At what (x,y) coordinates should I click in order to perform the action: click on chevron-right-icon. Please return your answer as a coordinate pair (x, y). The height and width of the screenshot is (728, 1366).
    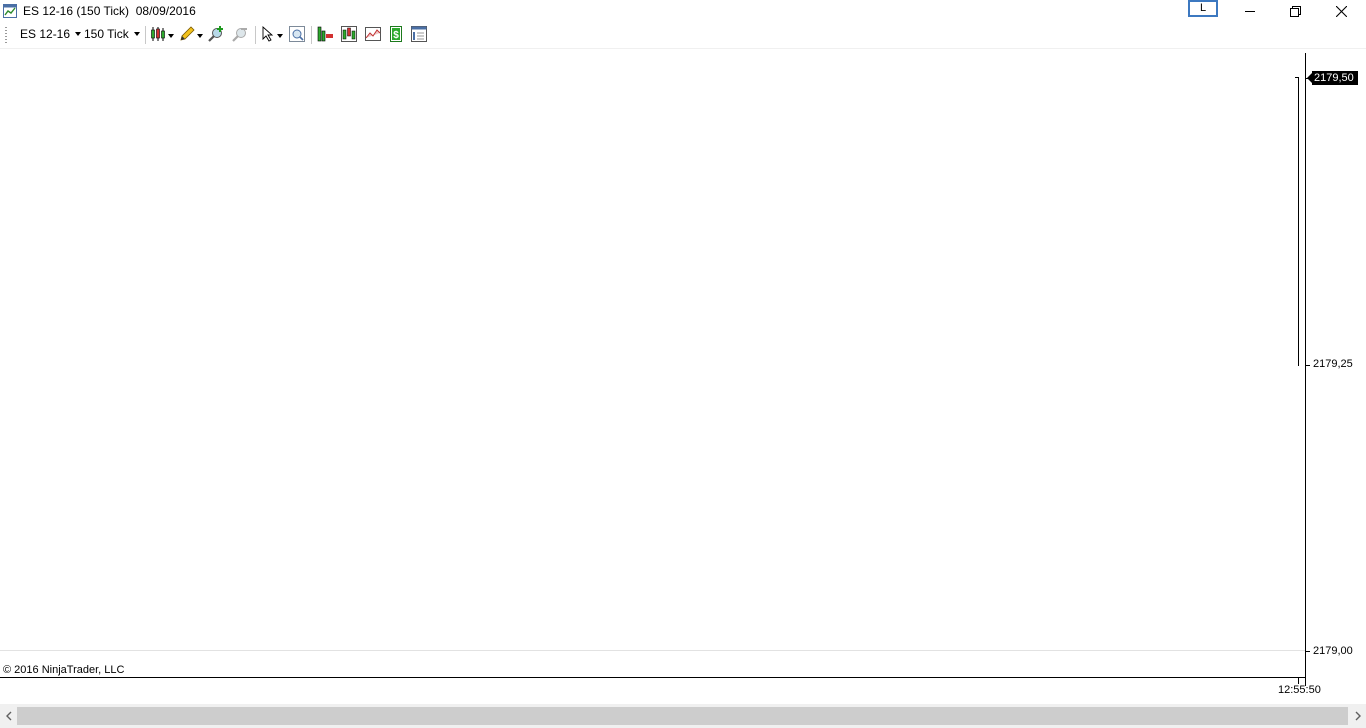
    Looking at the image, I should click on (1358, 716).